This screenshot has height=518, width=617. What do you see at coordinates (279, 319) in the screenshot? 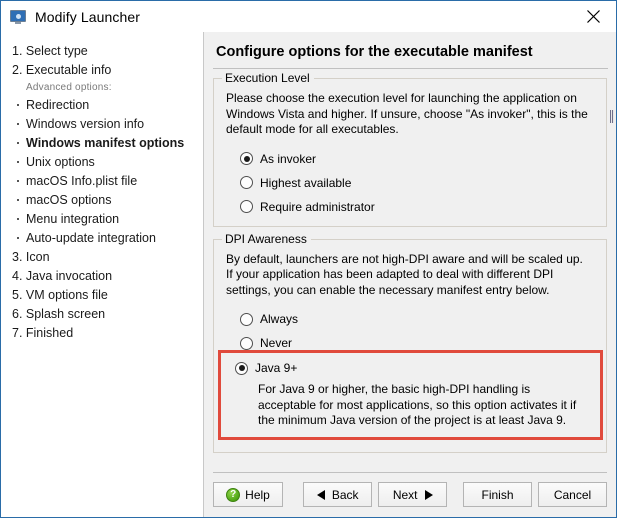
I see `radio-label: Always` at bounding box center [279, 319].